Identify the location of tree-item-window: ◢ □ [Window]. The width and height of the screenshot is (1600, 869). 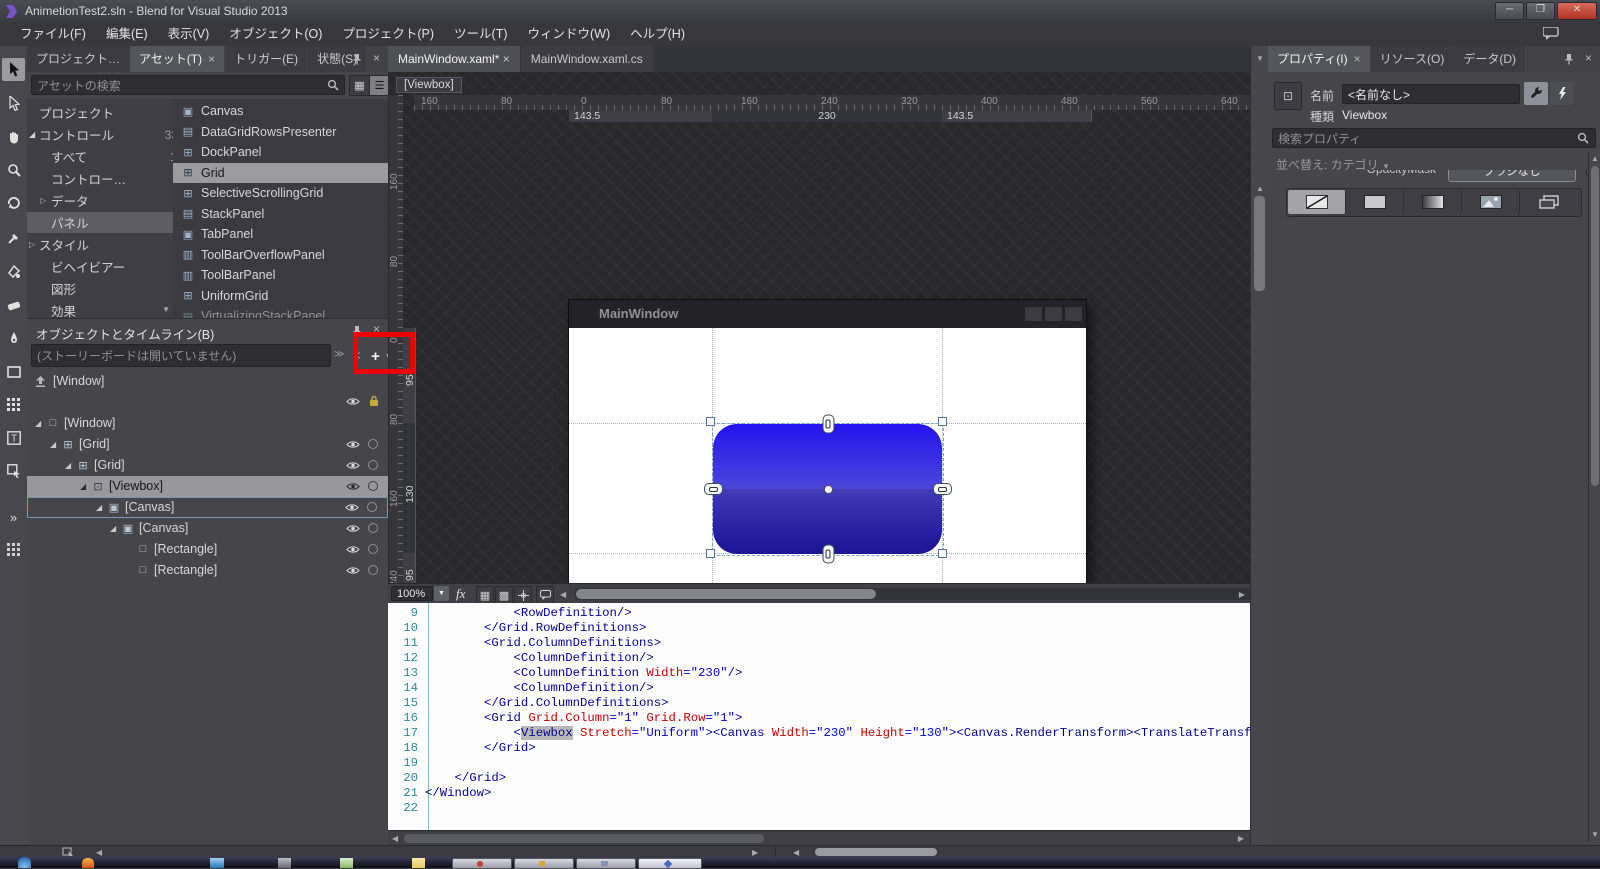
(207, 423).